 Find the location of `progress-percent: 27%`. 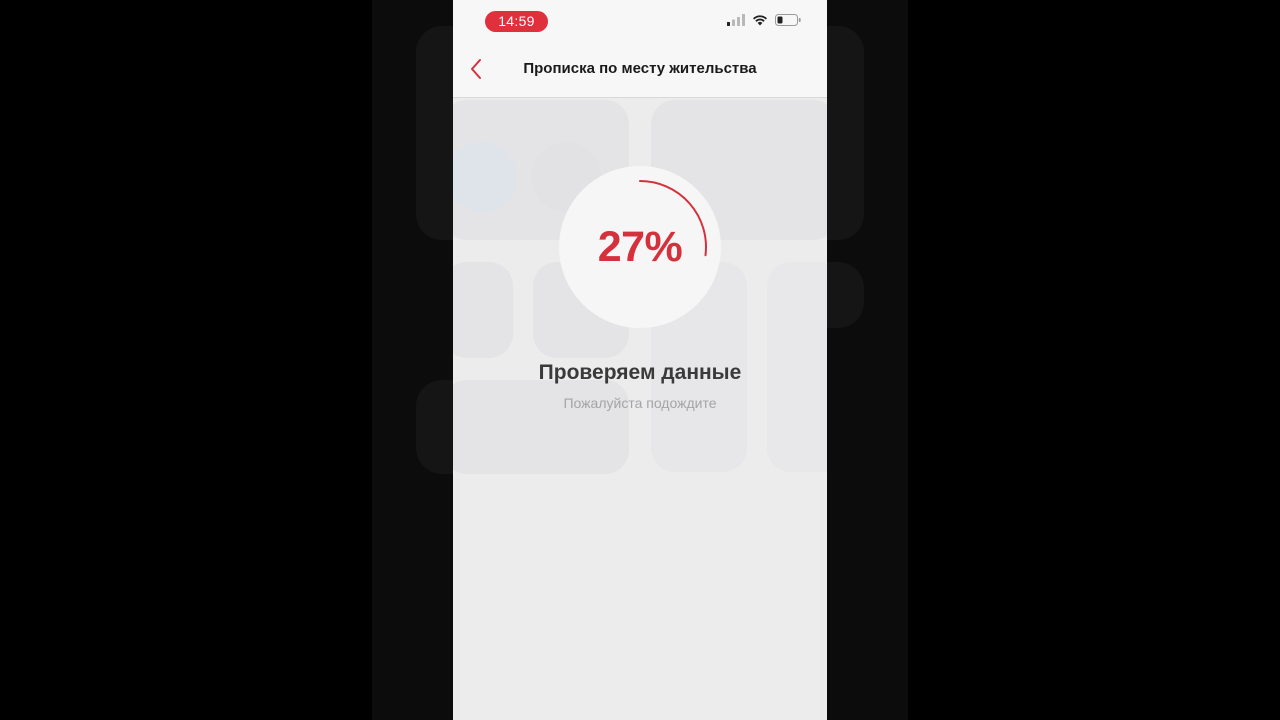

progress-percent: 27% is located at coordinates (640, 246).